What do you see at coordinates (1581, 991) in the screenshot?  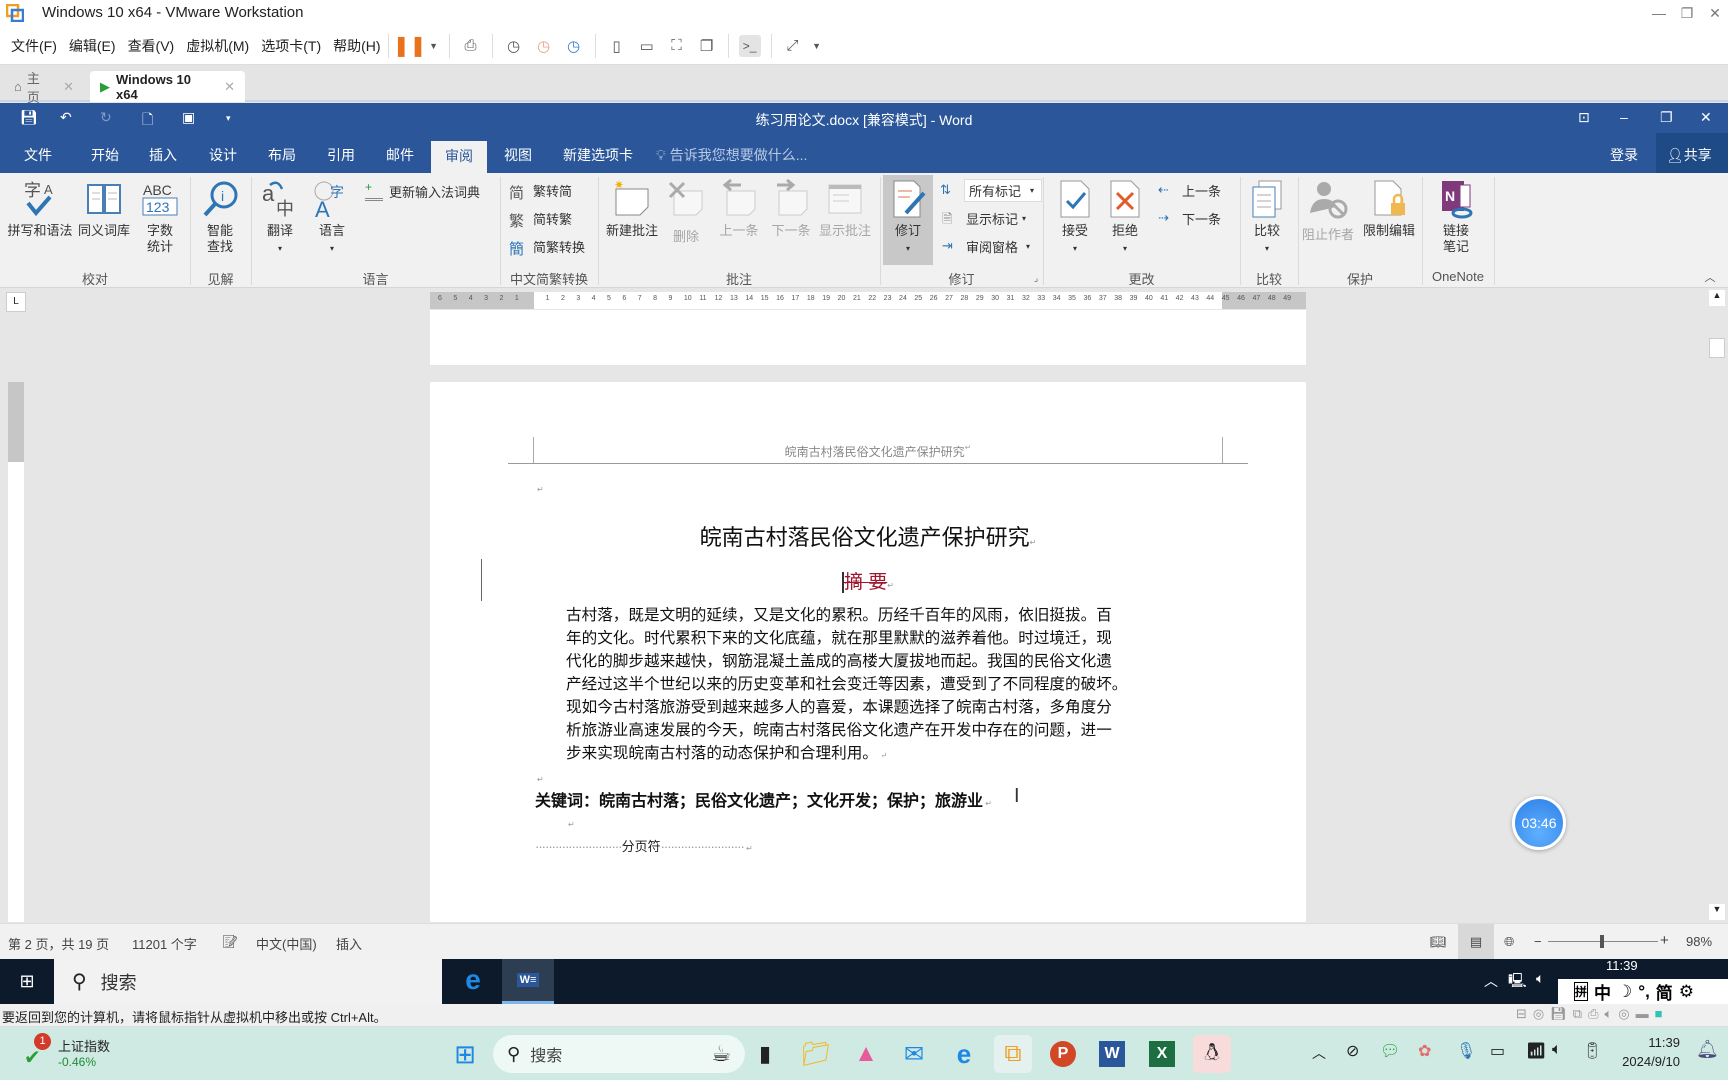 I see `ime-pinyin: 拼` at bounding box center [1581, 991].